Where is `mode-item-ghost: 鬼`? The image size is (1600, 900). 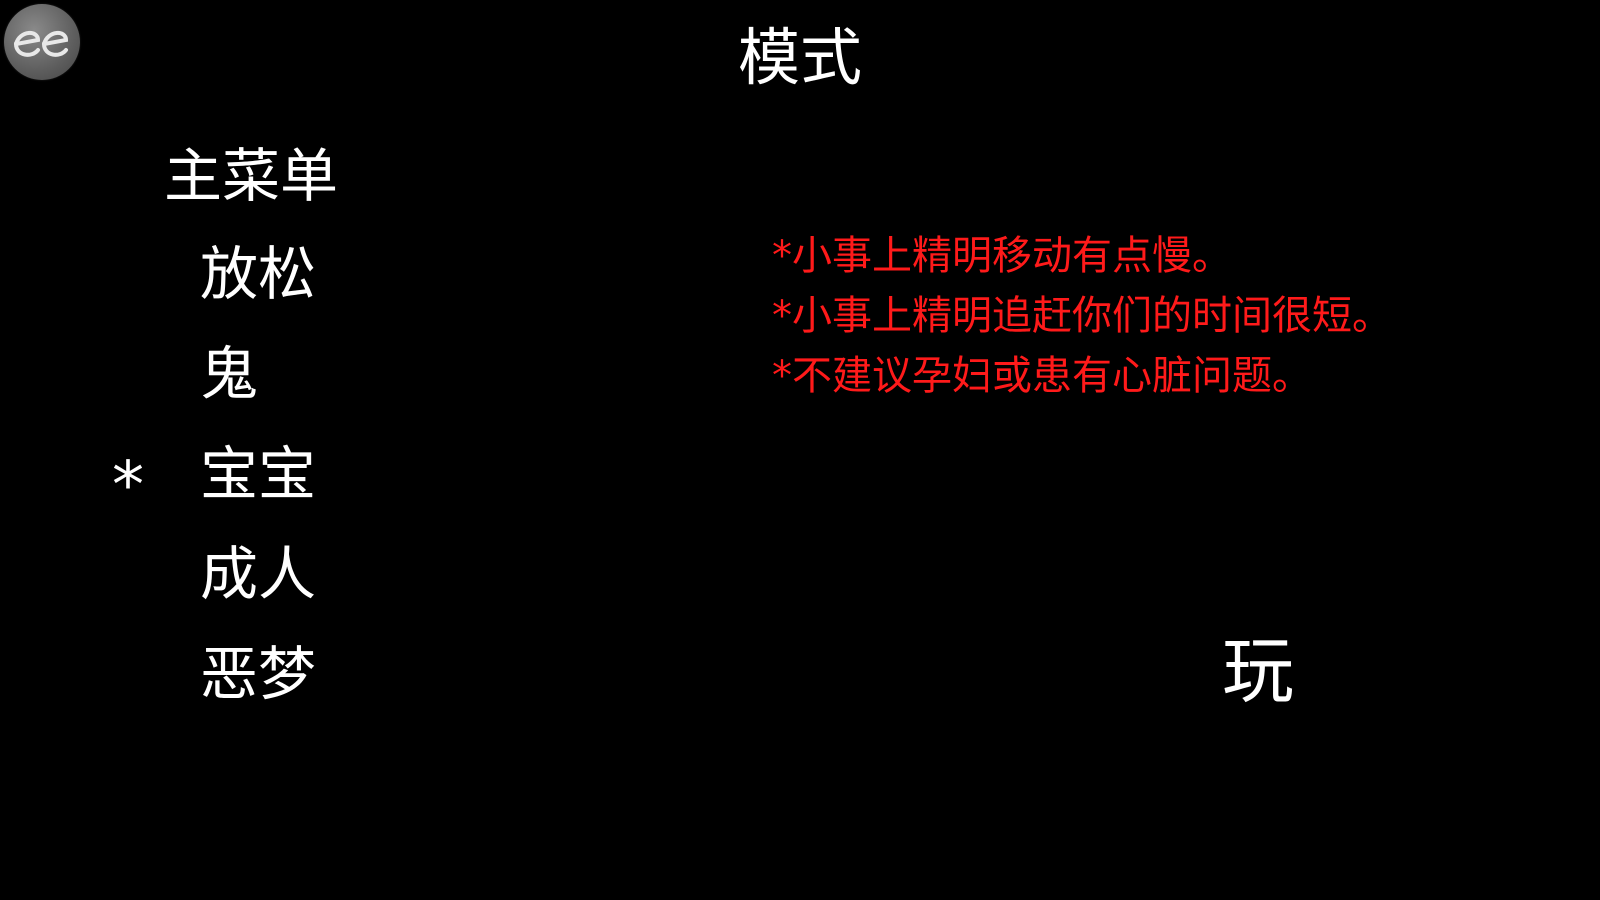 mode-item-ghost: 鬼 is located at coordinates (258, 386).